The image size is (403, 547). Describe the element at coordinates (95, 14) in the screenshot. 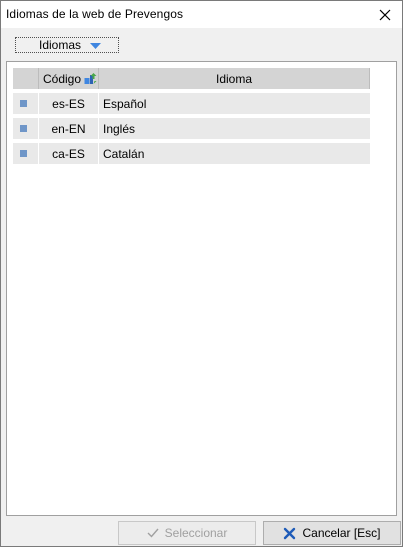

I see `window-title: Idiomas de la web de Prevengos` at that location.